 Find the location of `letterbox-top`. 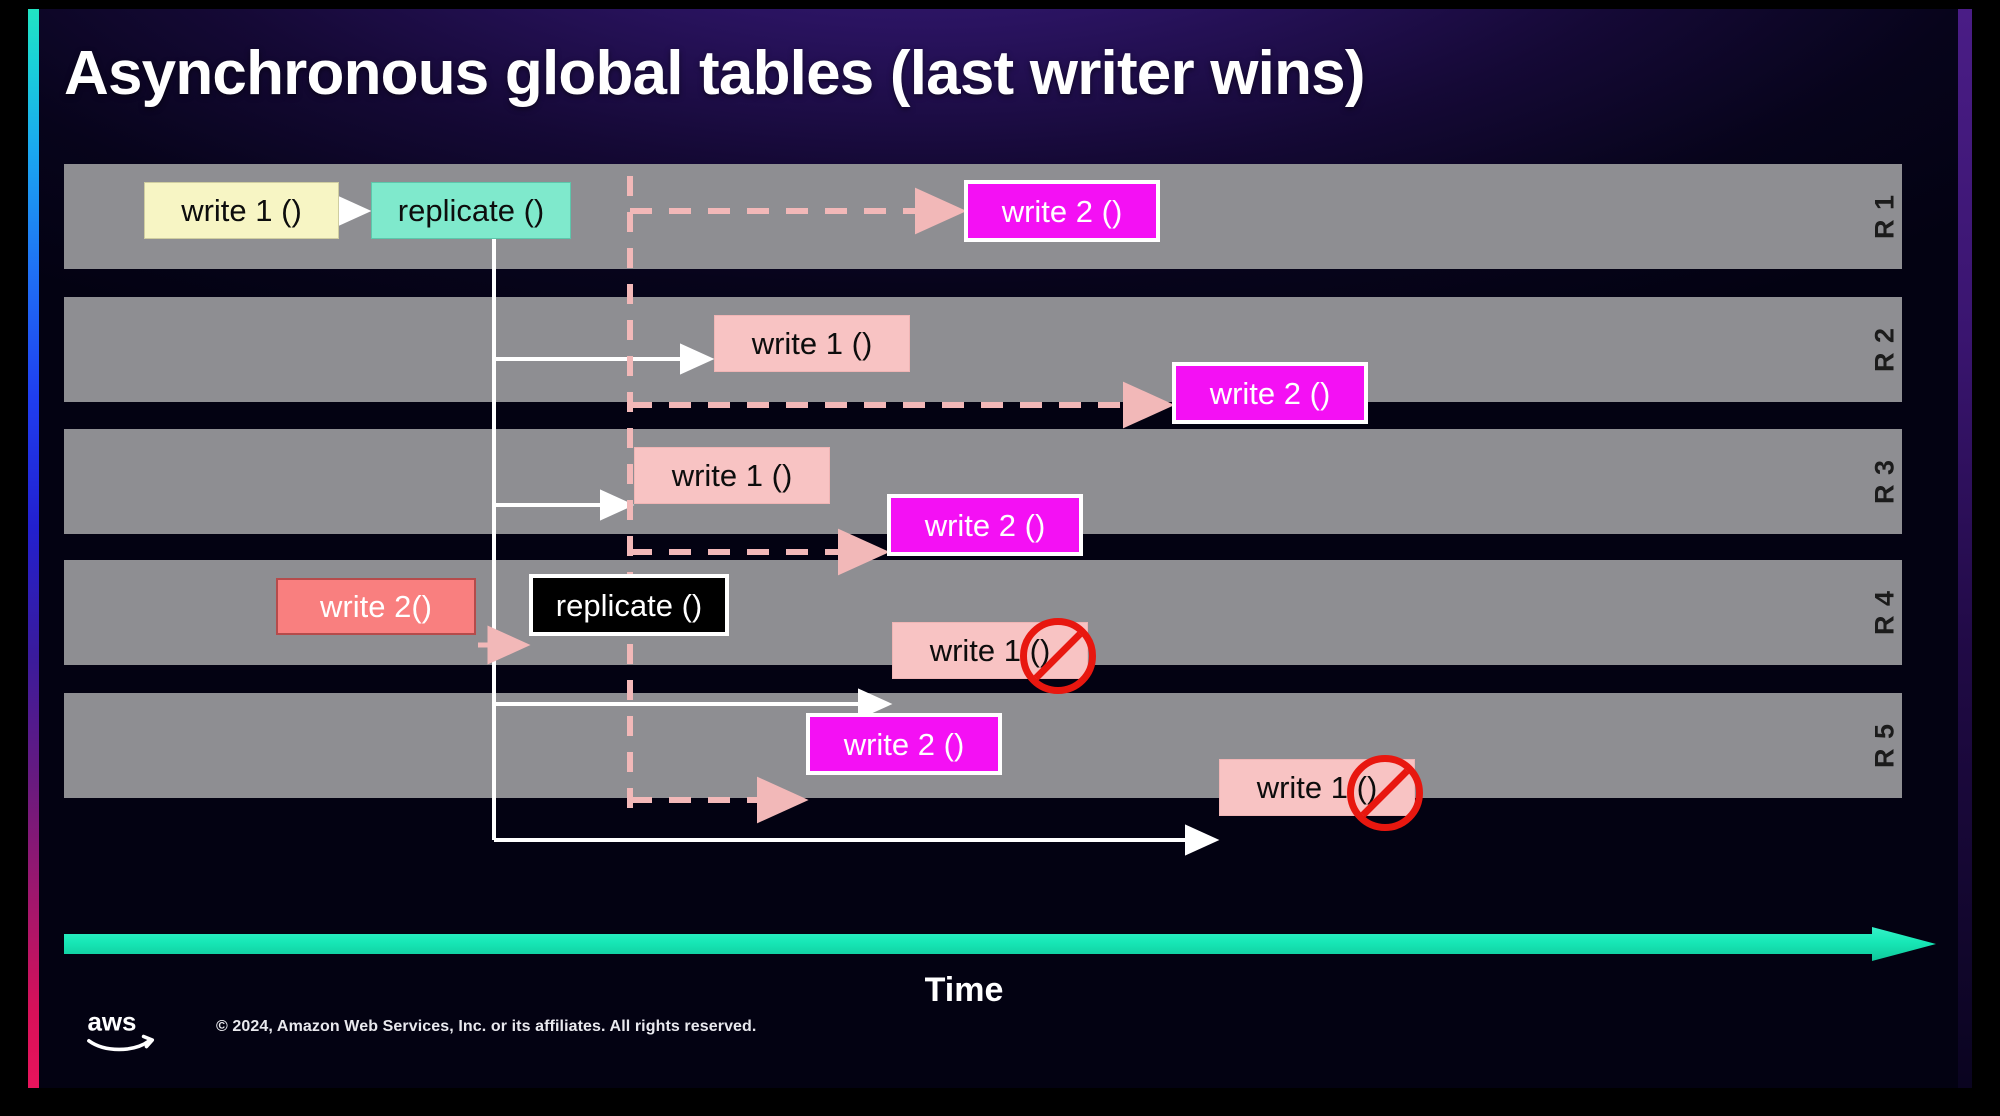

letterbox-top is located at coordinates (1000, 4).